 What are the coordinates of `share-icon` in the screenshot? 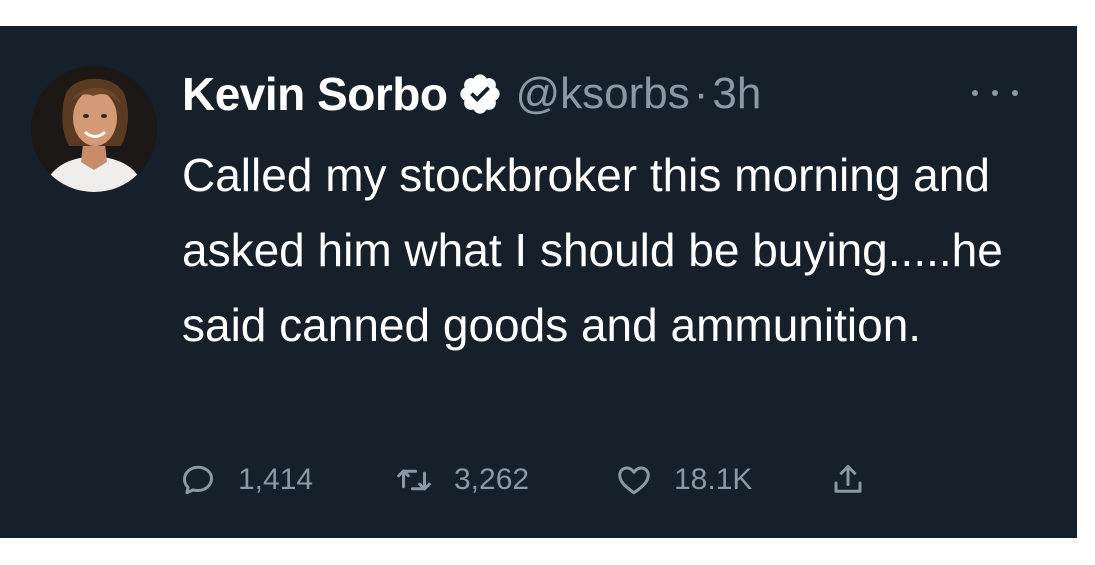 It's located at (848, 479).